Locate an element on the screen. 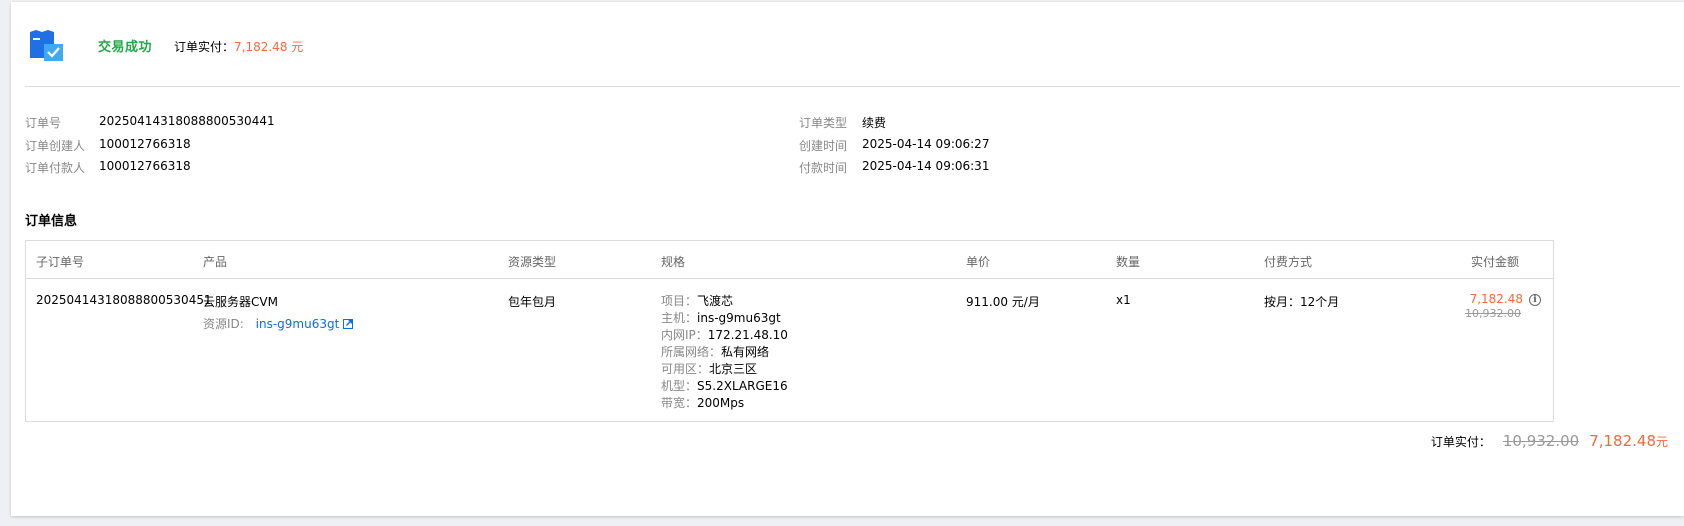  info-value: 20250414318088800530441 is located at coordinates (187, 121).